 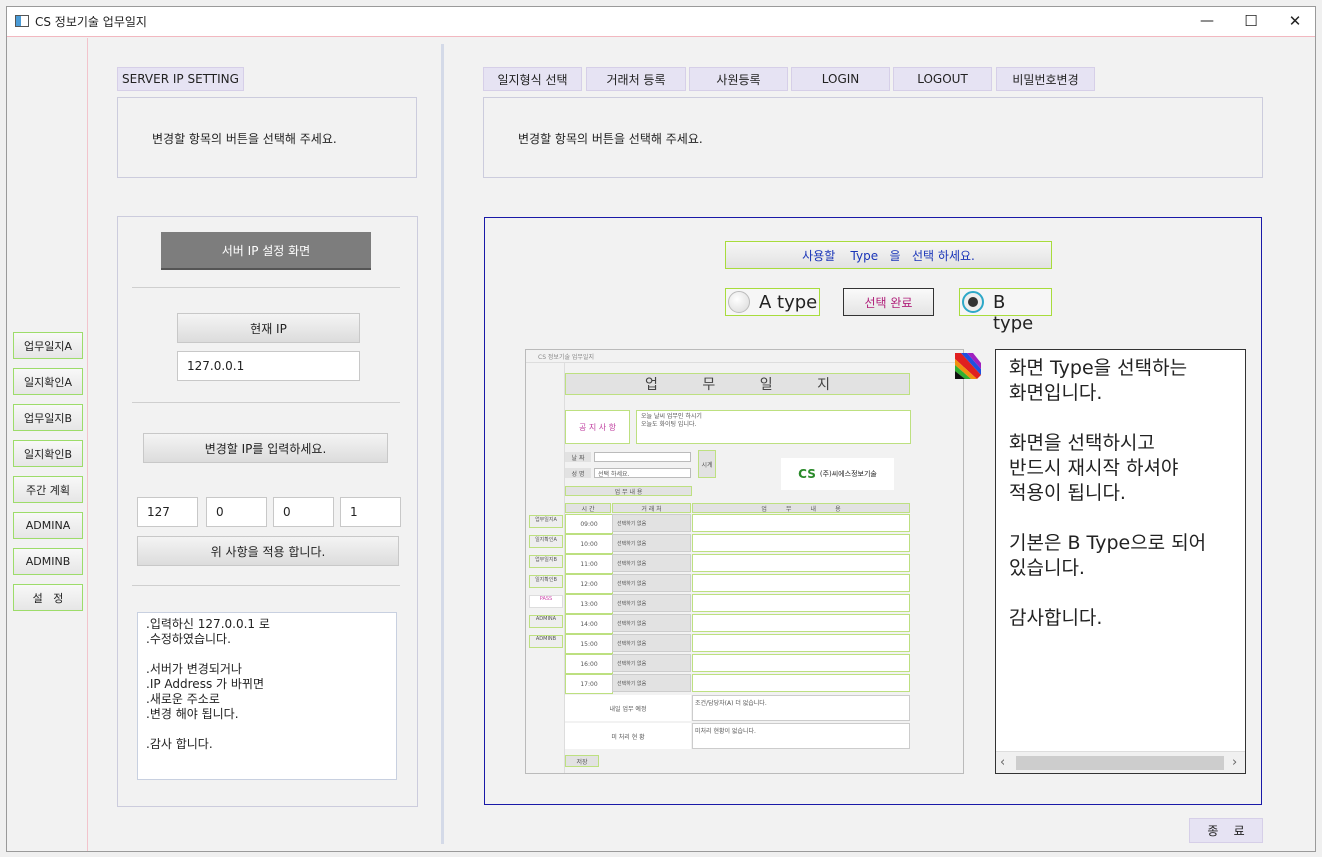 What do you see at coordinates (1002, 762) in the screenshot?
I see `scroll-left-arrow-icon: ‹` at bounding box center [1002, 762].